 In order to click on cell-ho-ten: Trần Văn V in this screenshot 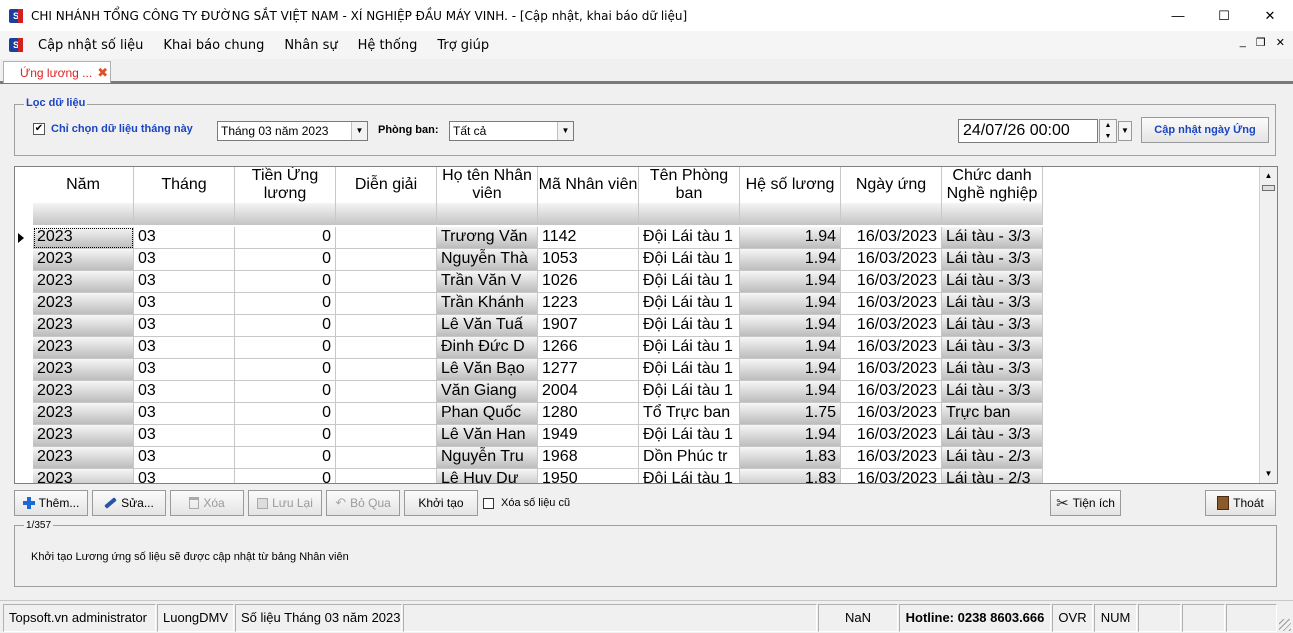, I will do `click(487, 282)`.